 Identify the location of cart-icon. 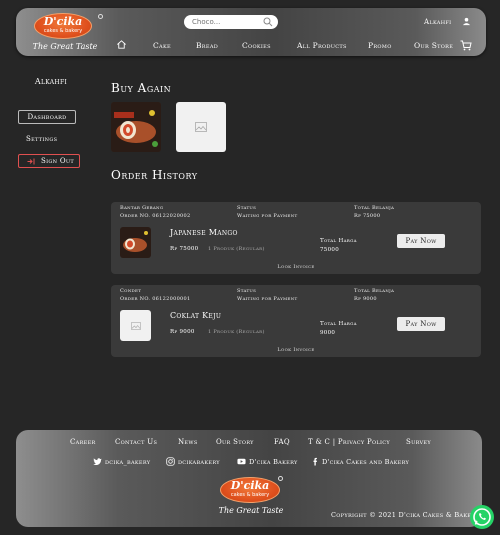
(466, 45).